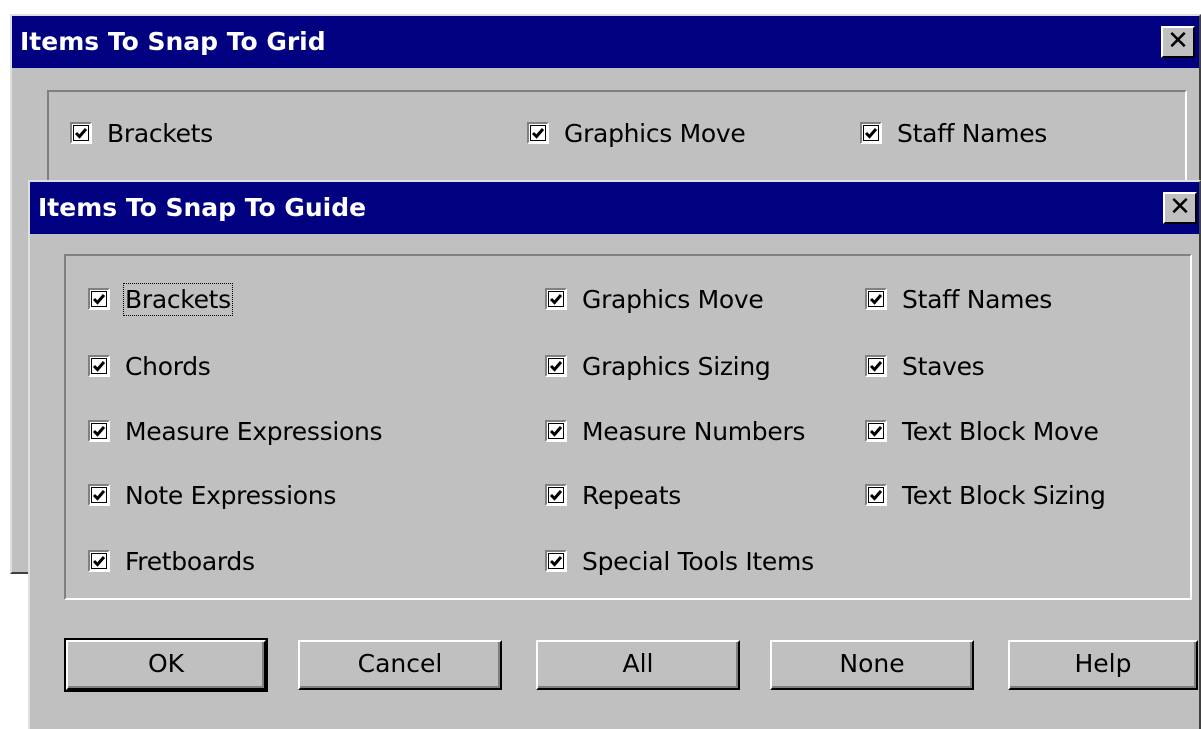 The width and height of the screenshot is (1201, 729). What do you see at coordinates (160, 133) in the screenshot?
I see `grid-option-label: Brackets` at bounding box center [160, 133].